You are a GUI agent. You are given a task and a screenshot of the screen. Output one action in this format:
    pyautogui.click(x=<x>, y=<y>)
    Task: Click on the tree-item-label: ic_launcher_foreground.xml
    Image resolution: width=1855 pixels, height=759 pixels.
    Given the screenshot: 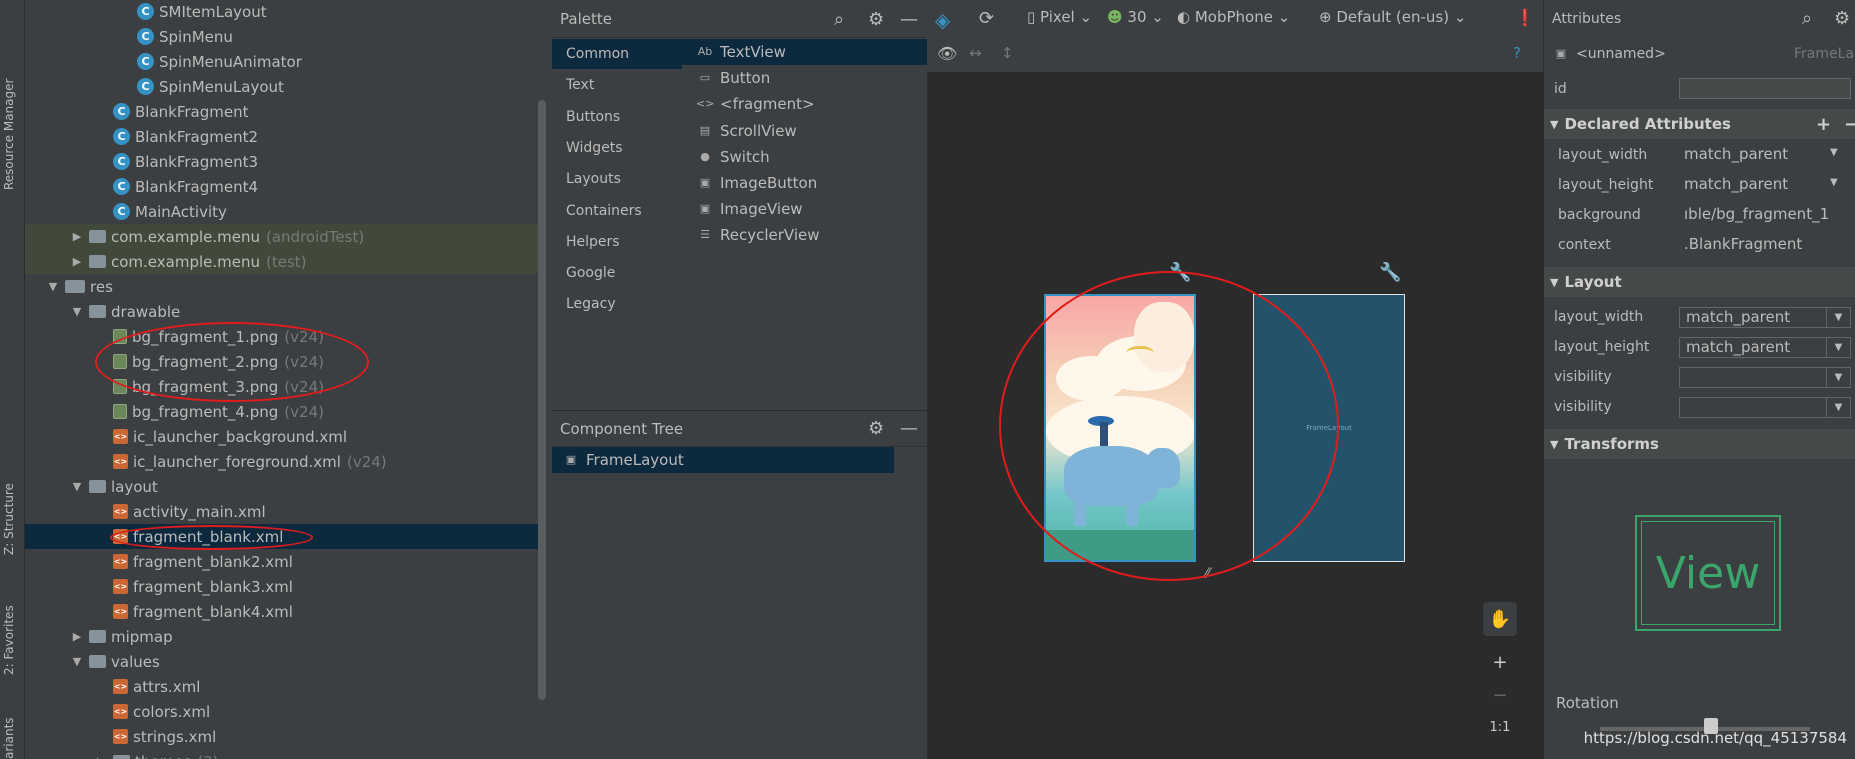 What is the action you would take?
    pyautogui.click(x=237, y=461)
    